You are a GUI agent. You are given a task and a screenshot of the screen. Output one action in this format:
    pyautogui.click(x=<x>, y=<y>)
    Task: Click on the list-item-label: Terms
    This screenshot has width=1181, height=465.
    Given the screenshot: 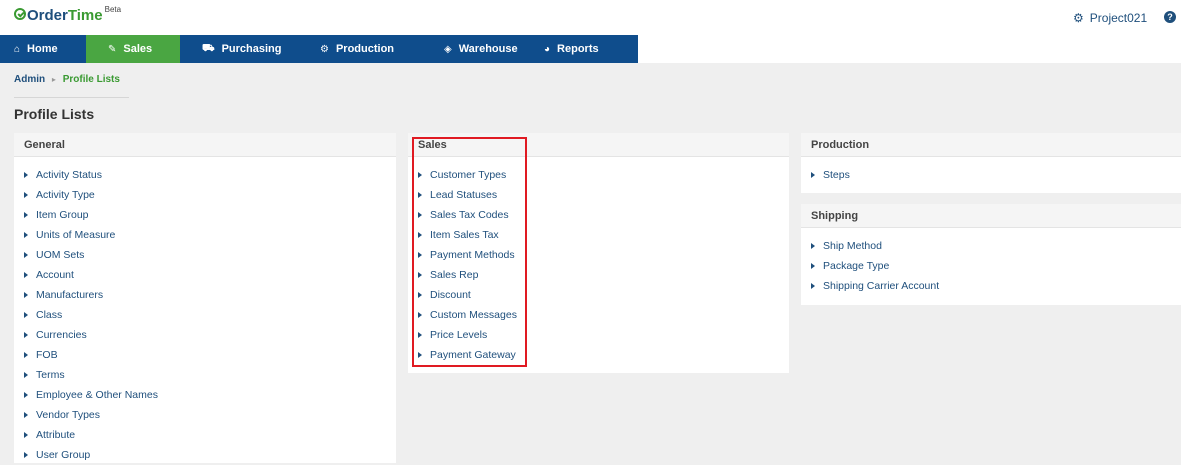 What is the action you would take?
    pyautogui.click(x=50, y=375)
    